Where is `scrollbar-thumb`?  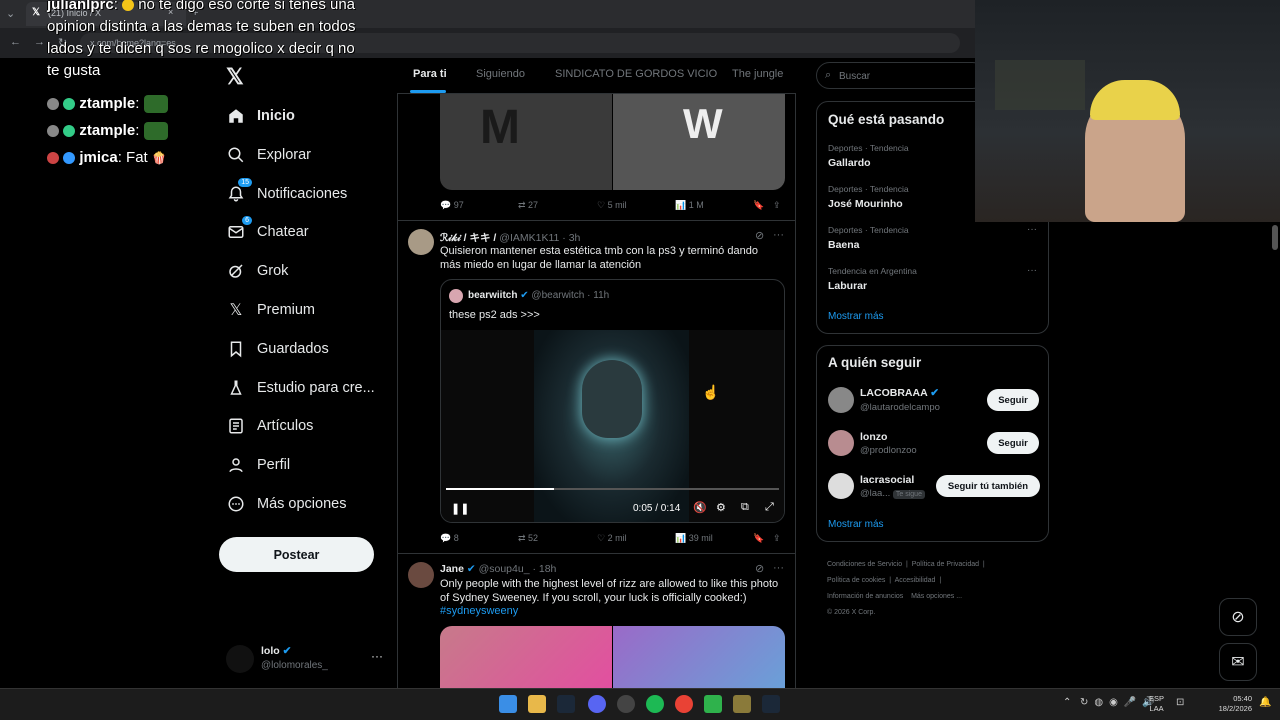
scrollbar-thumb is located at coordinates (1275, 237).